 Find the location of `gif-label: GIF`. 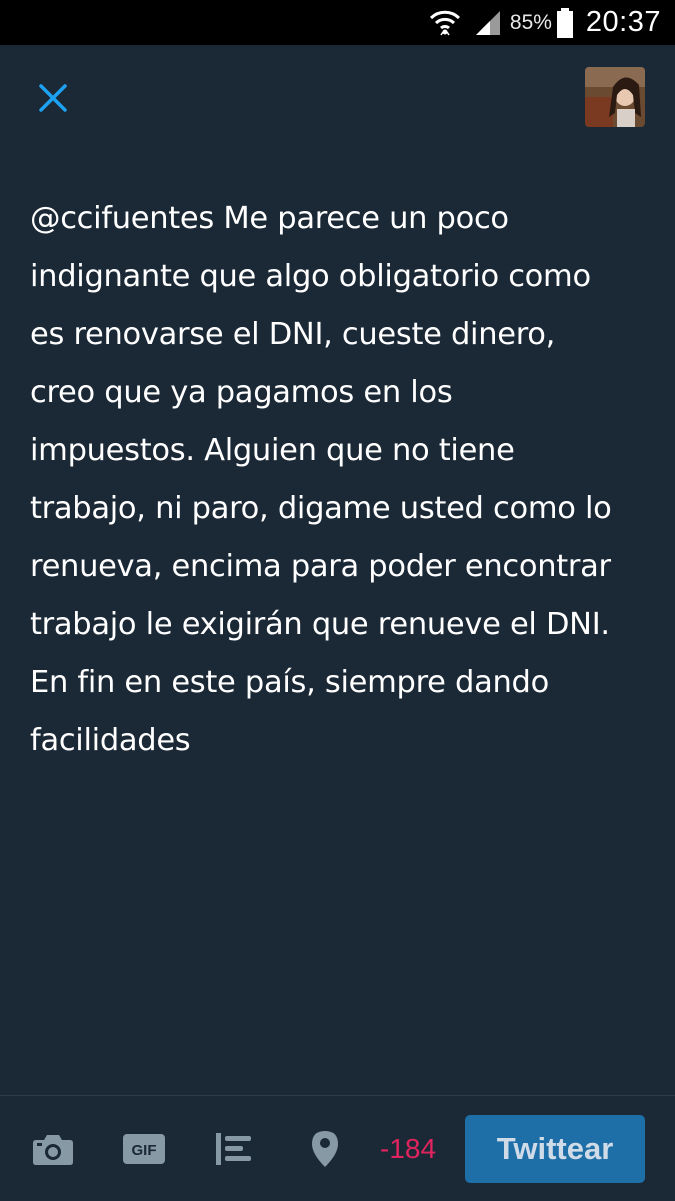

gif-label: GIF is located at coordinates (144, 1150).